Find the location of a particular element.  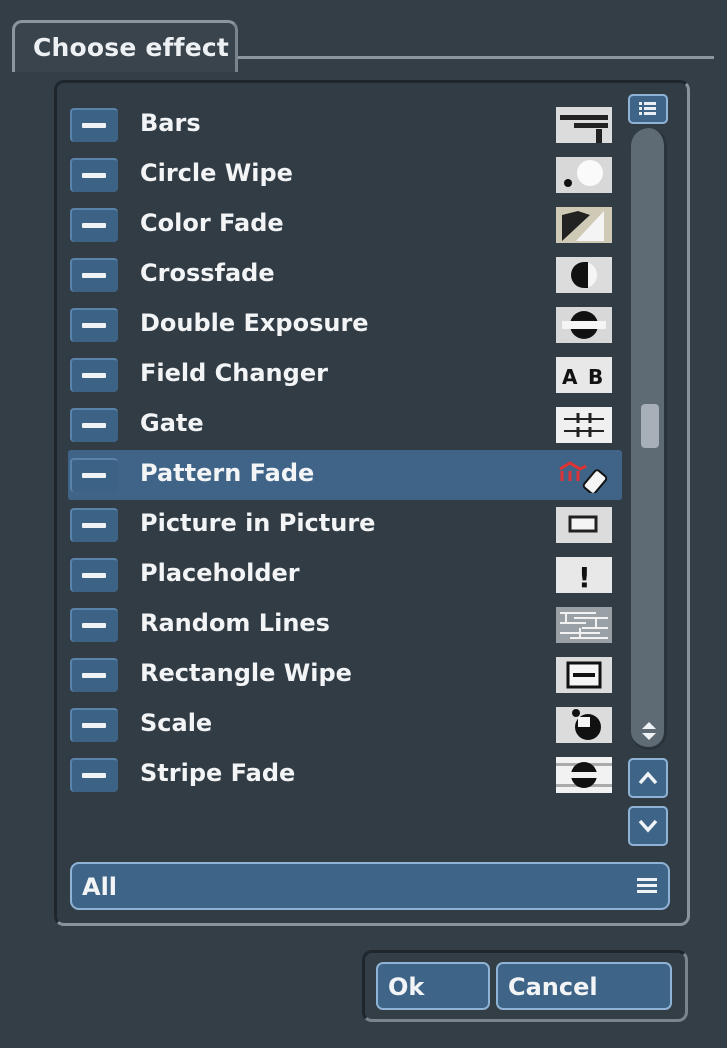

color-fade-icon is located at coordinates (584, 225).